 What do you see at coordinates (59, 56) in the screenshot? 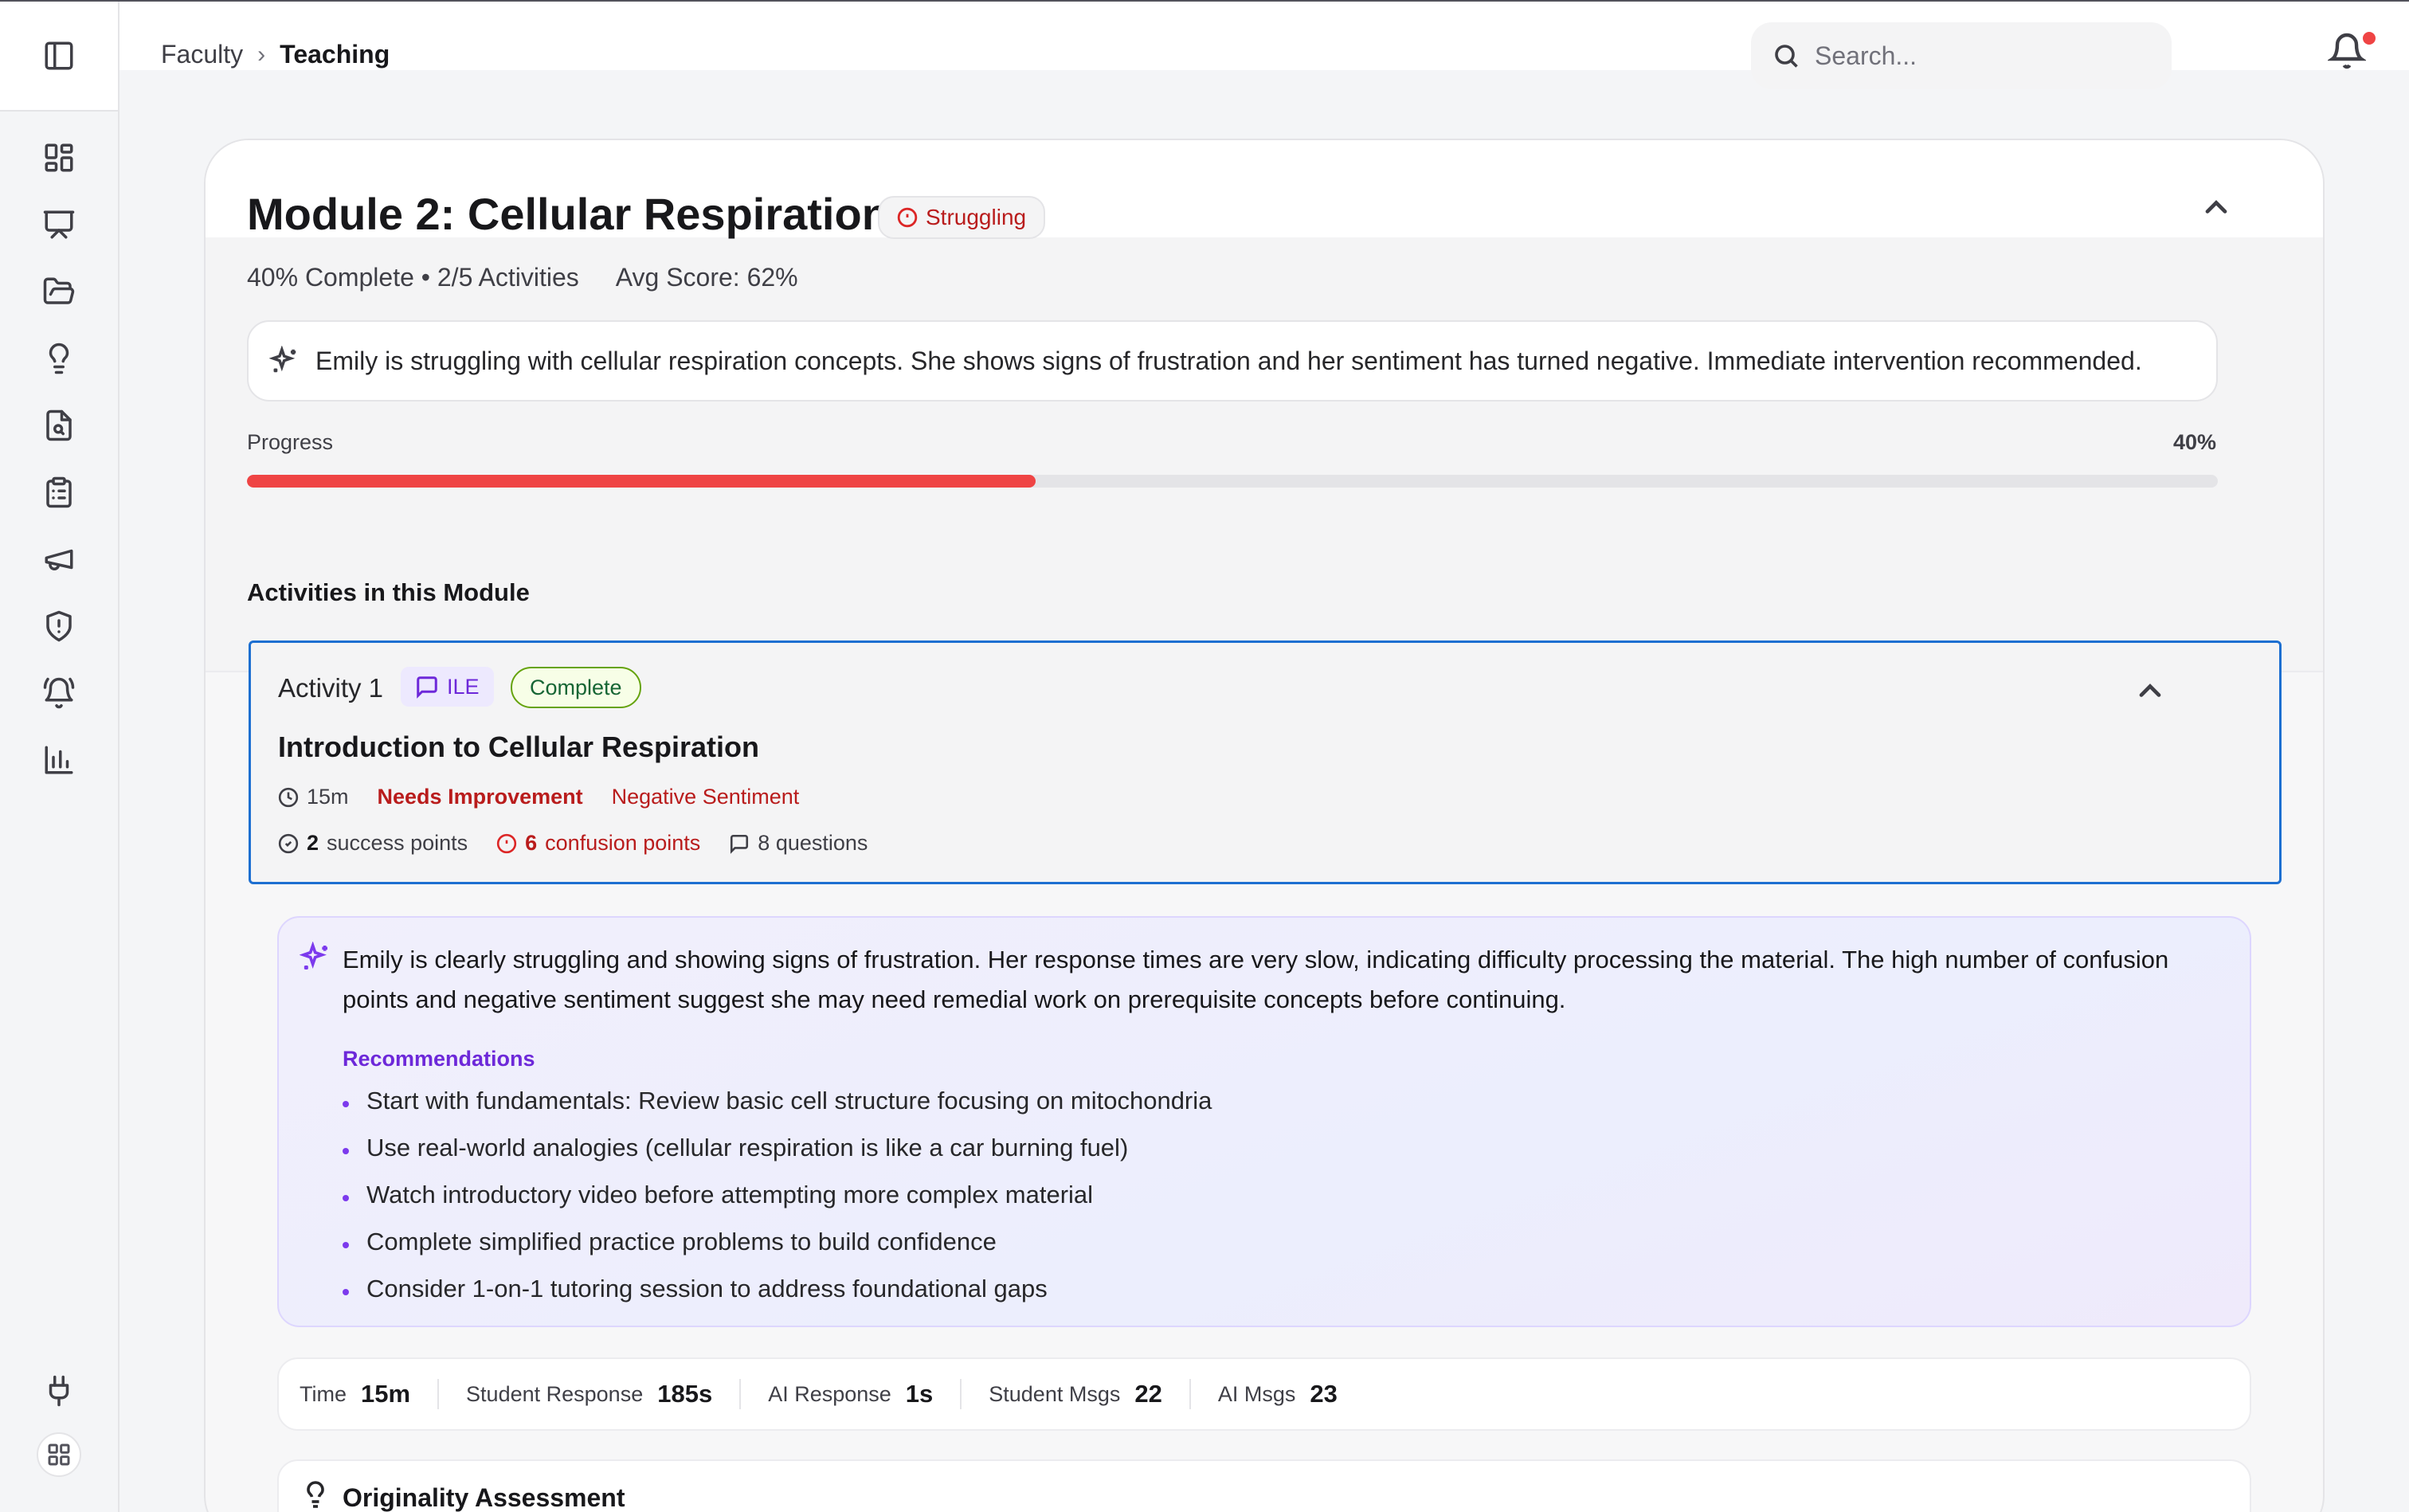
I see `sidebar-toggle-icon` at bounding box center [59, 56].